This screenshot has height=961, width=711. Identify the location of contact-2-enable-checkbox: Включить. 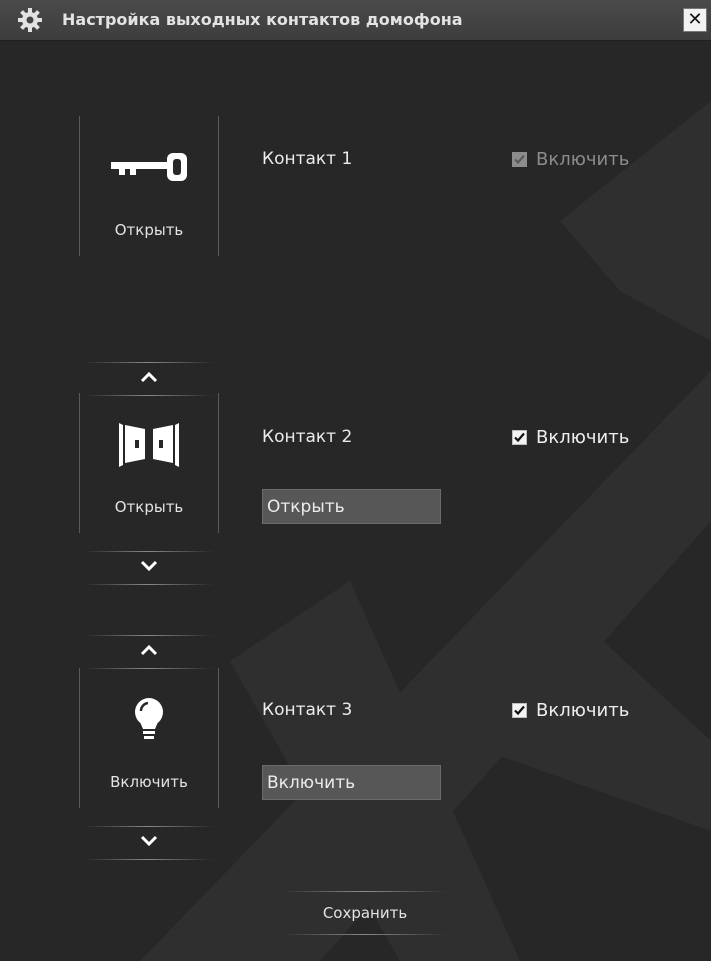
(570, 437).